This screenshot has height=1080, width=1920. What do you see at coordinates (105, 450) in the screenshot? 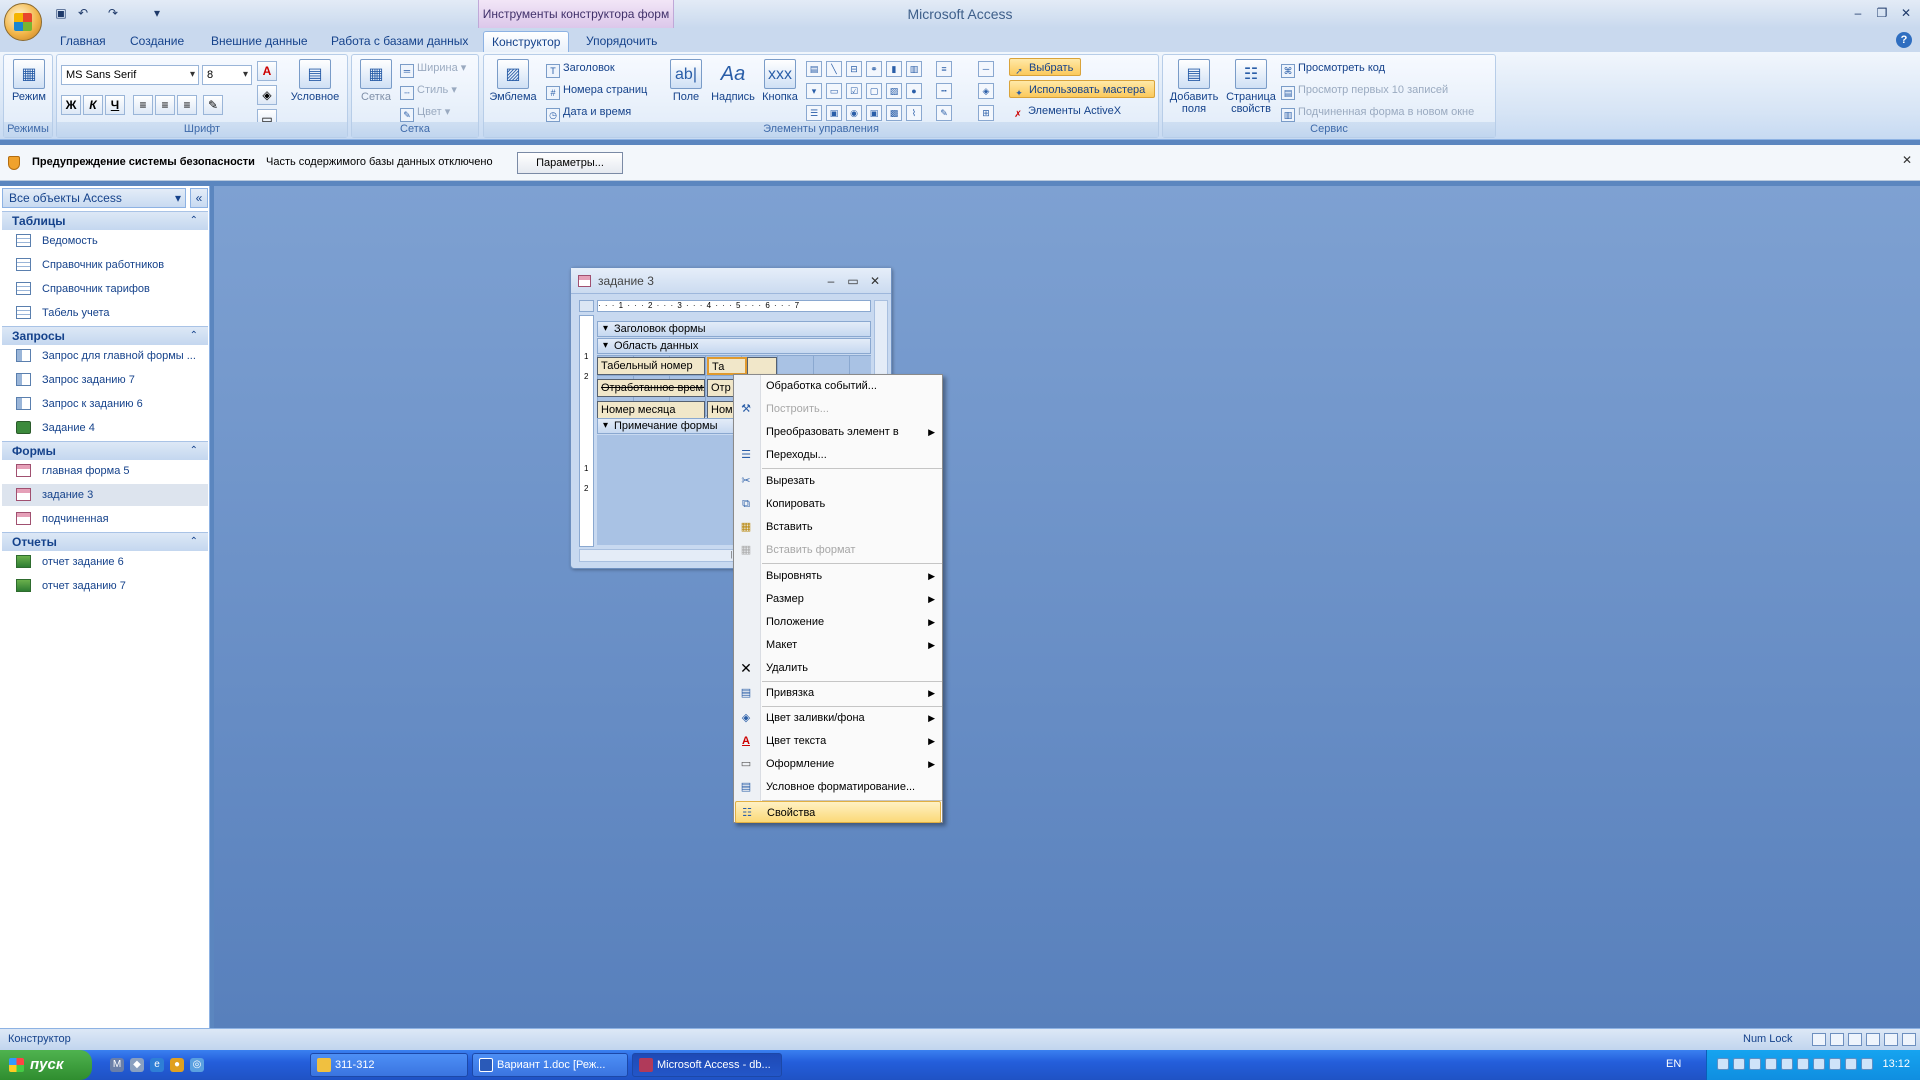
I see `nav-group-forms: Формы ⌃` at bounding box center [105, 450].